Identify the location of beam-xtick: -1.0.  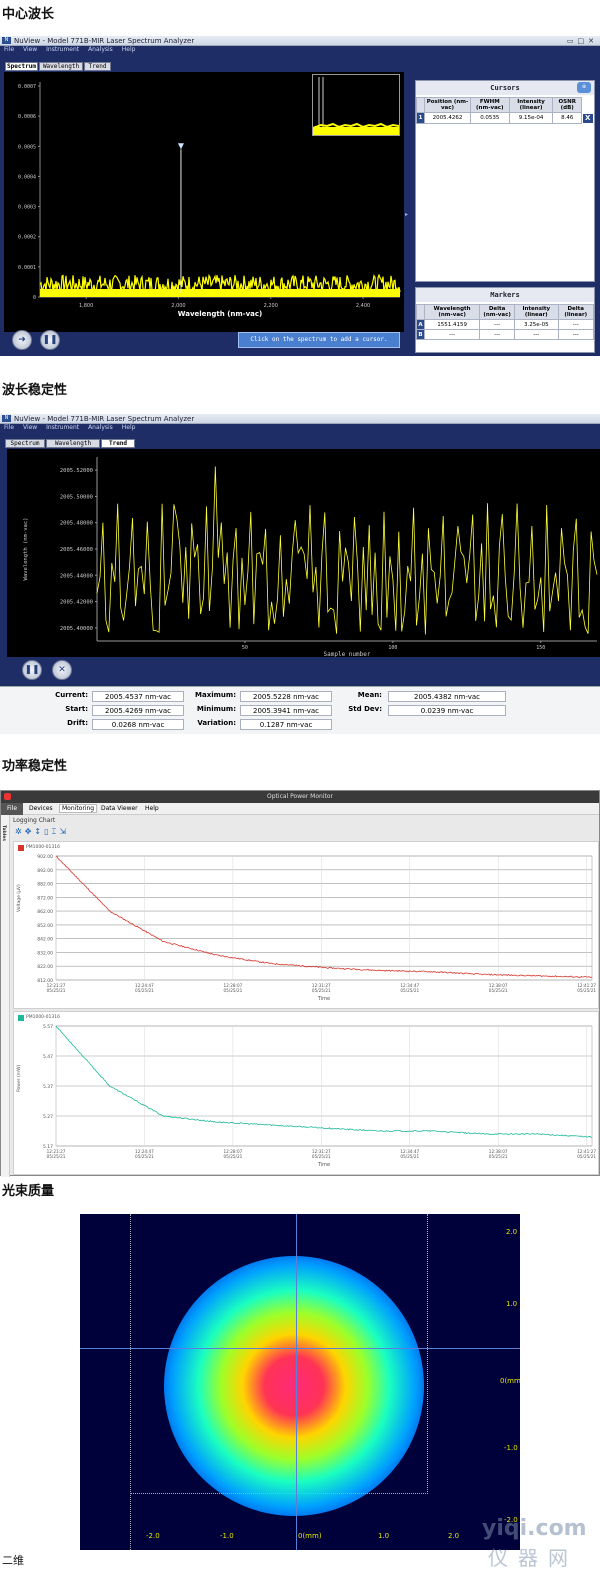
(227, 1536).